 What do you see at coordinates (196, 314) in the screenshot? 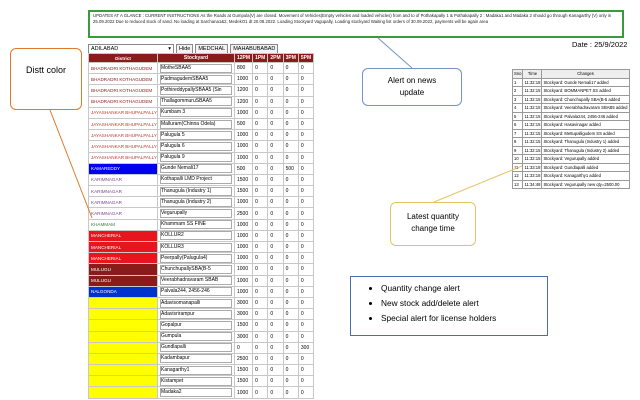
I see `stockyard-name-field: Adavisrirampur` at bounding box center [196, 314].